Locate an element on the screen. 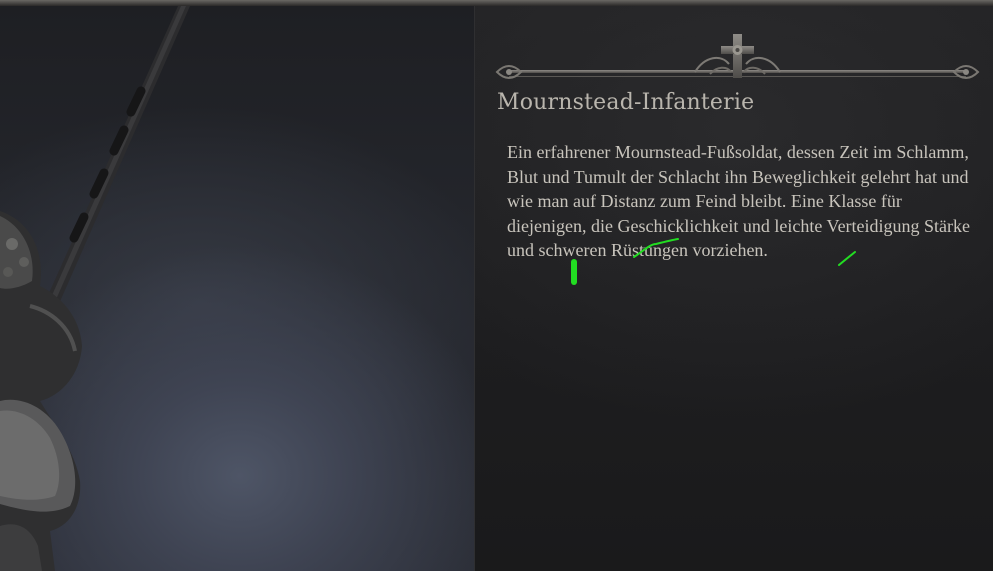  top-frame-border is located at coordinates (496, 3).